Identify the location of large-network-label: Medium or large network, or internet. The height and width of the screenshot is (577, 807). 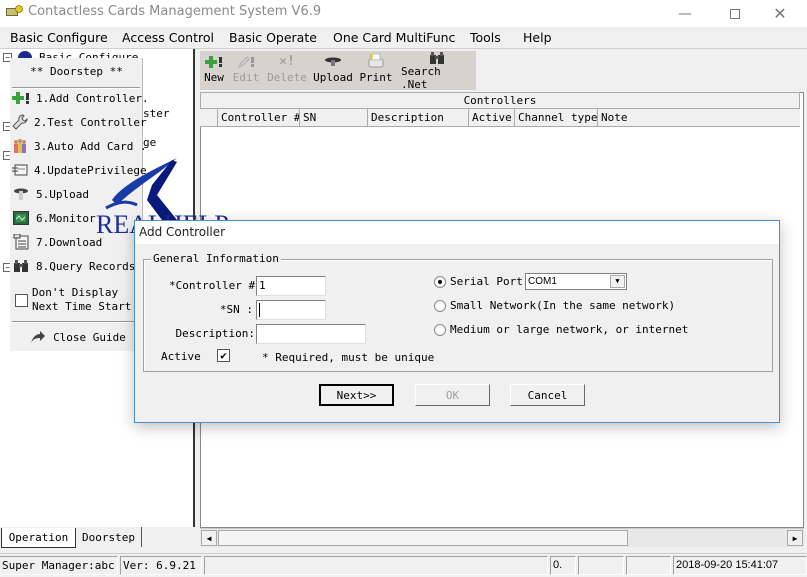
(569, 329).